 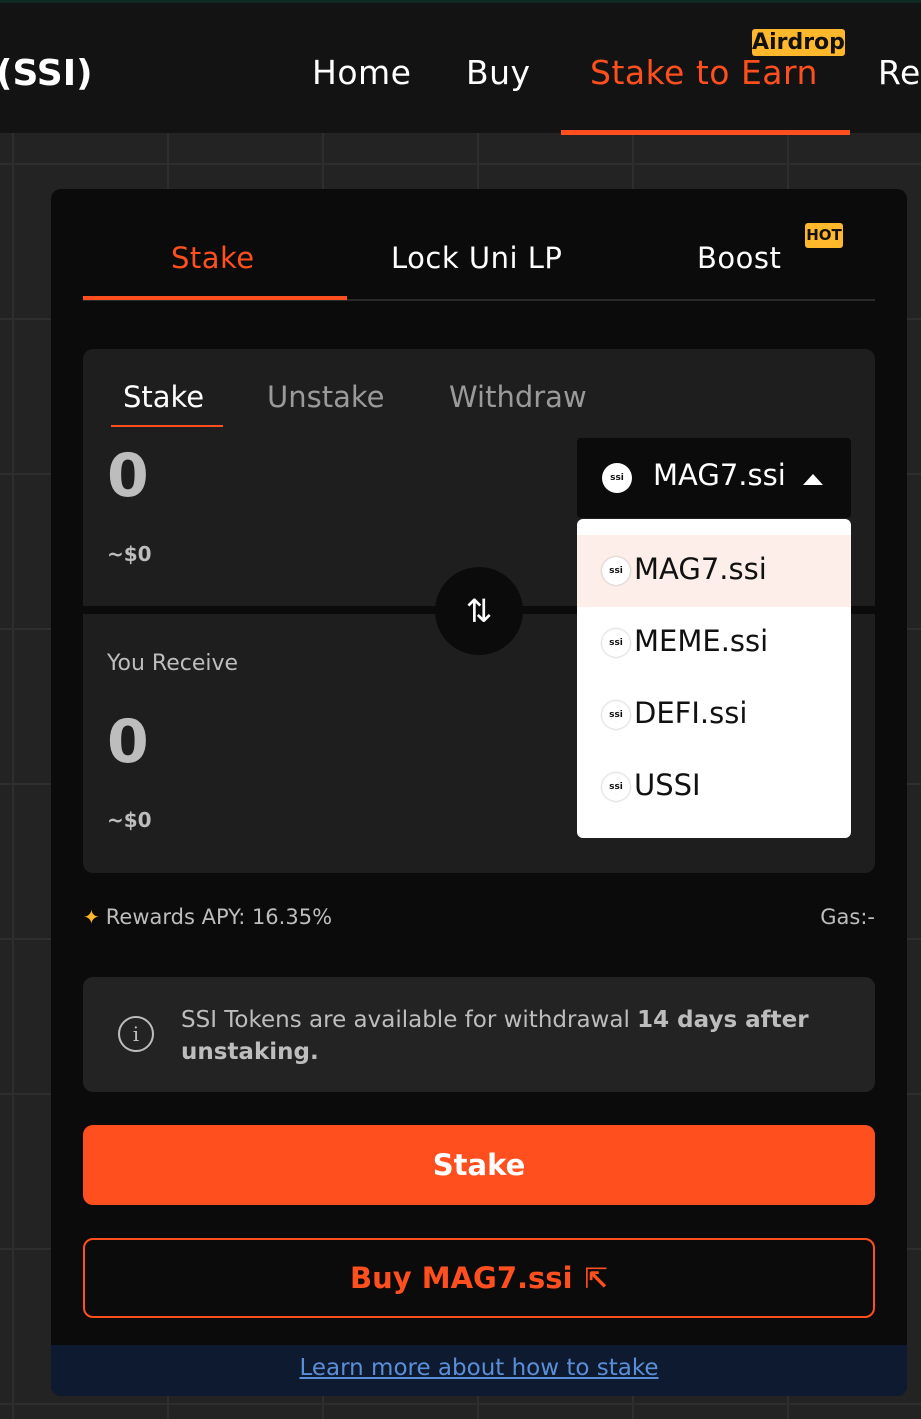 What do you see at coordinates (616, 643) in the screenshot?
I see `meme-logo-icon: ssi` at bounding box center [616, 643].